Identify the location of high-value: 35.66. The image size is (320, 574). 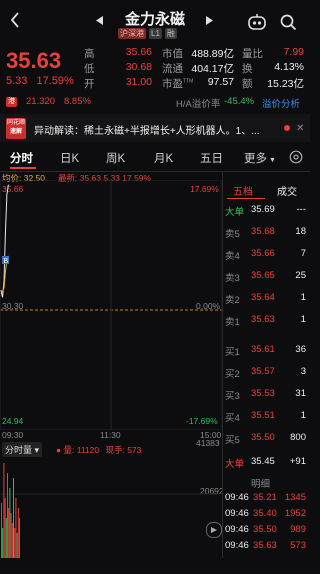
(138, 52).